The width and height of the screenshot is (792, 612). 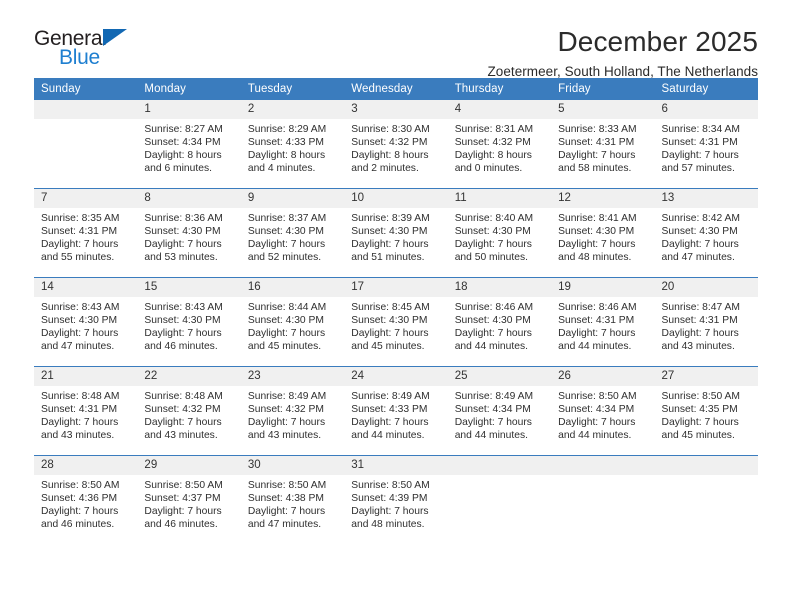 What do you see at coordinates (287, 218) in the screenshot?
I see `sunrise-text: Sunrise: 8:37 AM` at bounding box center [287, 218].